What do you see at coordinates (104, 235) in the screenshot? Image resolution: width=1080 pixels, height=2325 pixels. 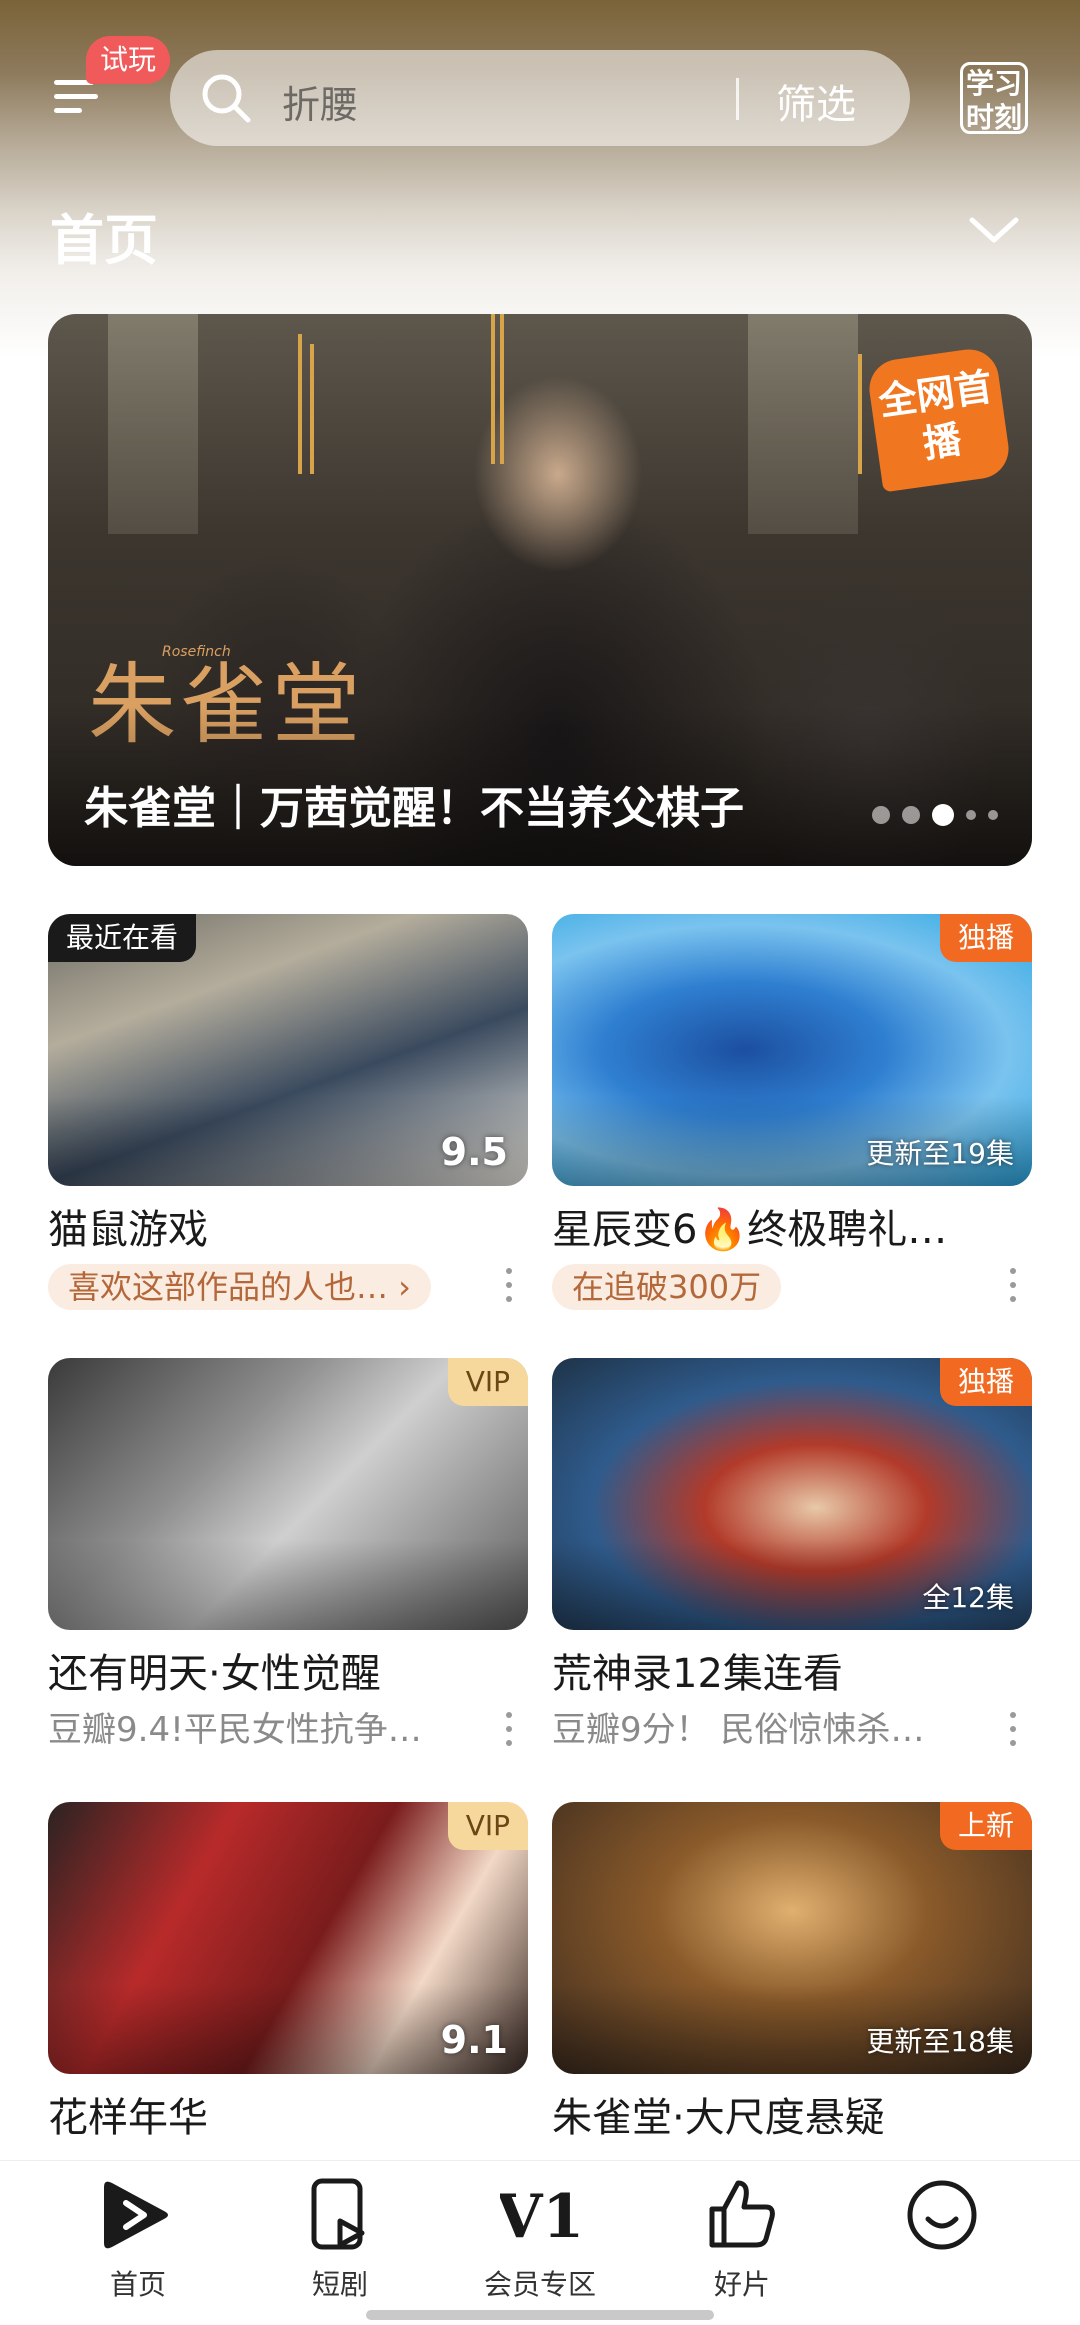 I see `page-title: 首页` at bounding box center [104, 235].